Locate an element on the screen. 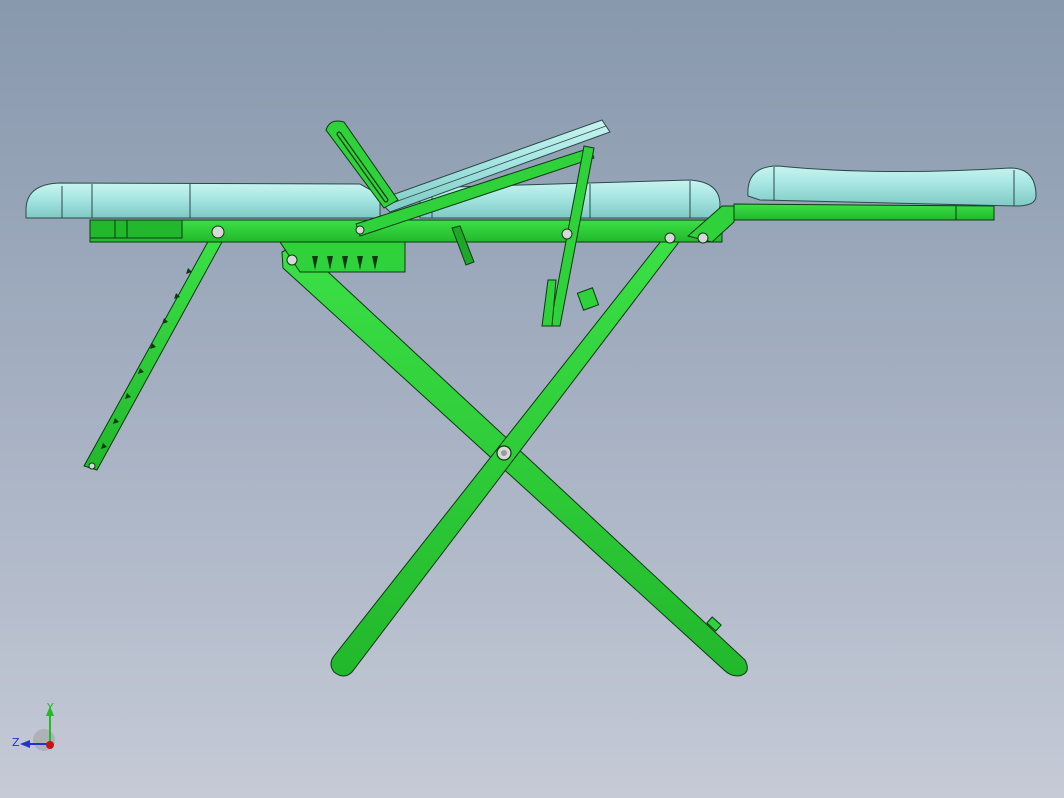  triad-z-label: Z is located at coordinates (16, 742).